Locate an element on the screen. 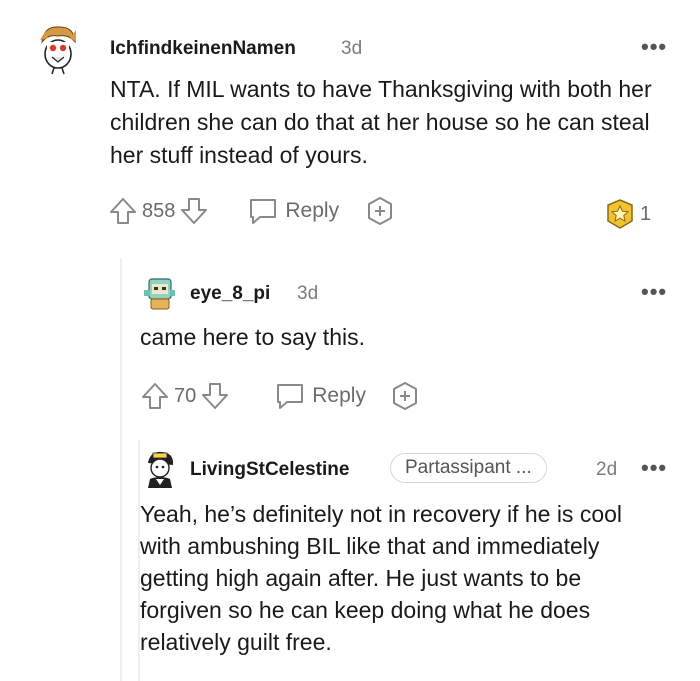 The height and width of the screenshot is (681, 700). comment-author: IchfindkeinenNamen is located at coordinates (203, 49).